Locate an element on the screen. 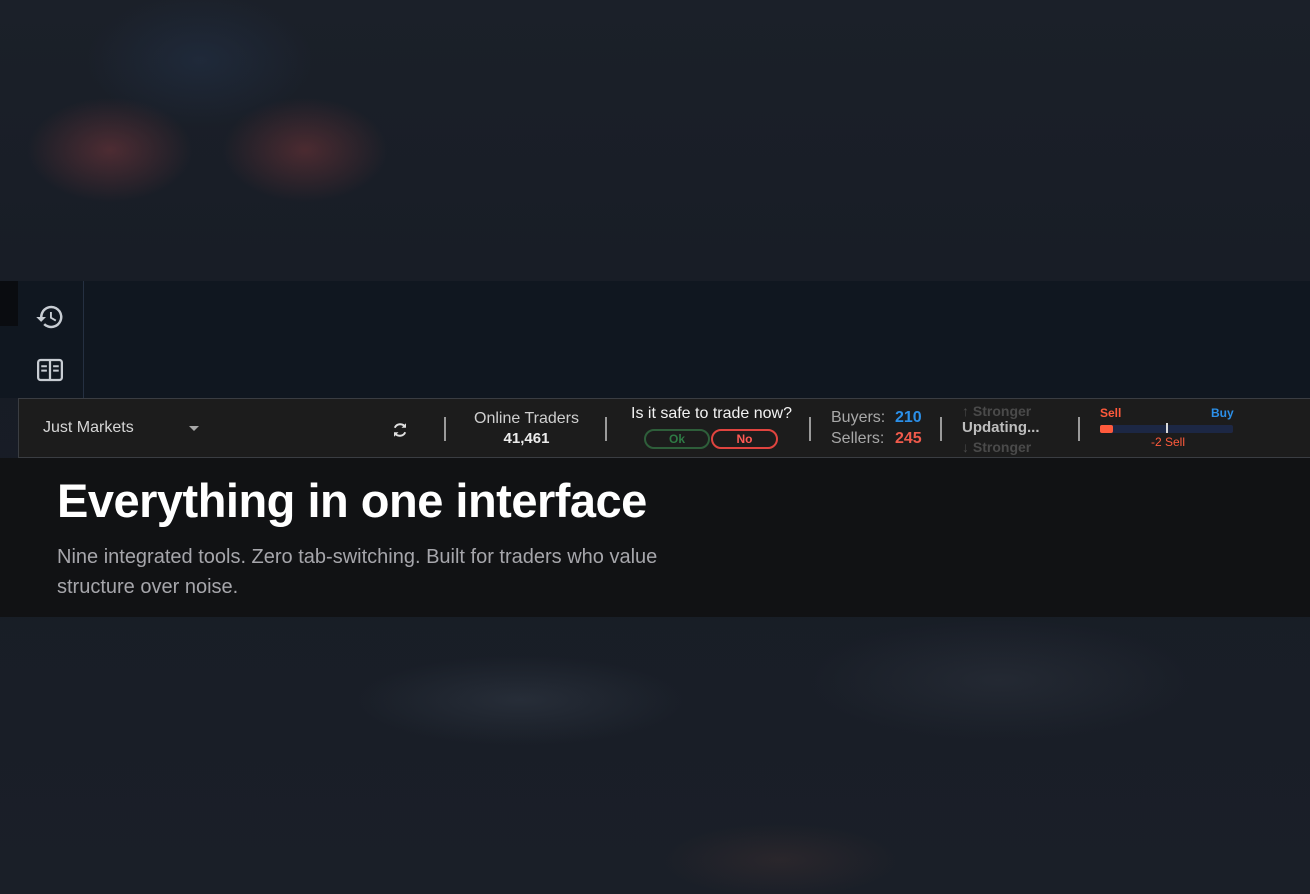 The width and height of the screenshot is (1310, 894). sellers-label: Sellers: is located at coordinates (858, 438).